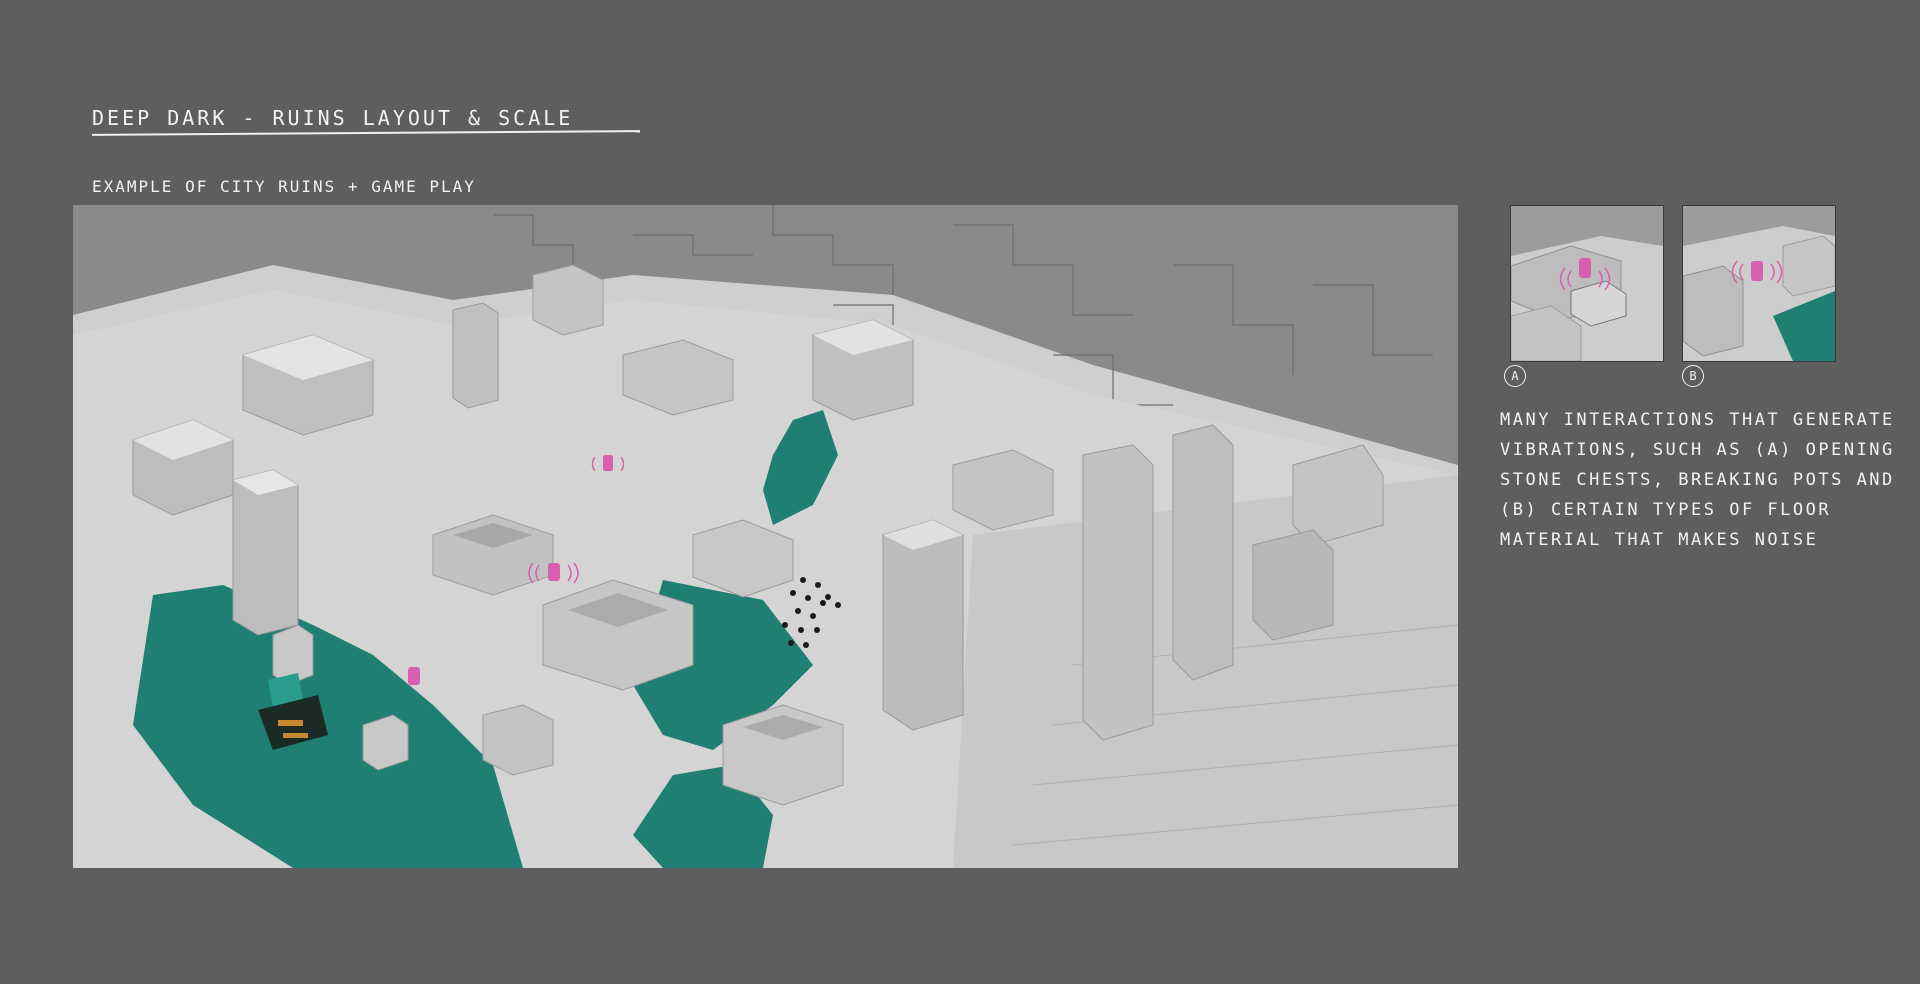 This screenshot has height=984, width=1920. Describe the element at coordinates (1693, 376) in the screenshot. I see `thumbnail-b-label: B` at that location.